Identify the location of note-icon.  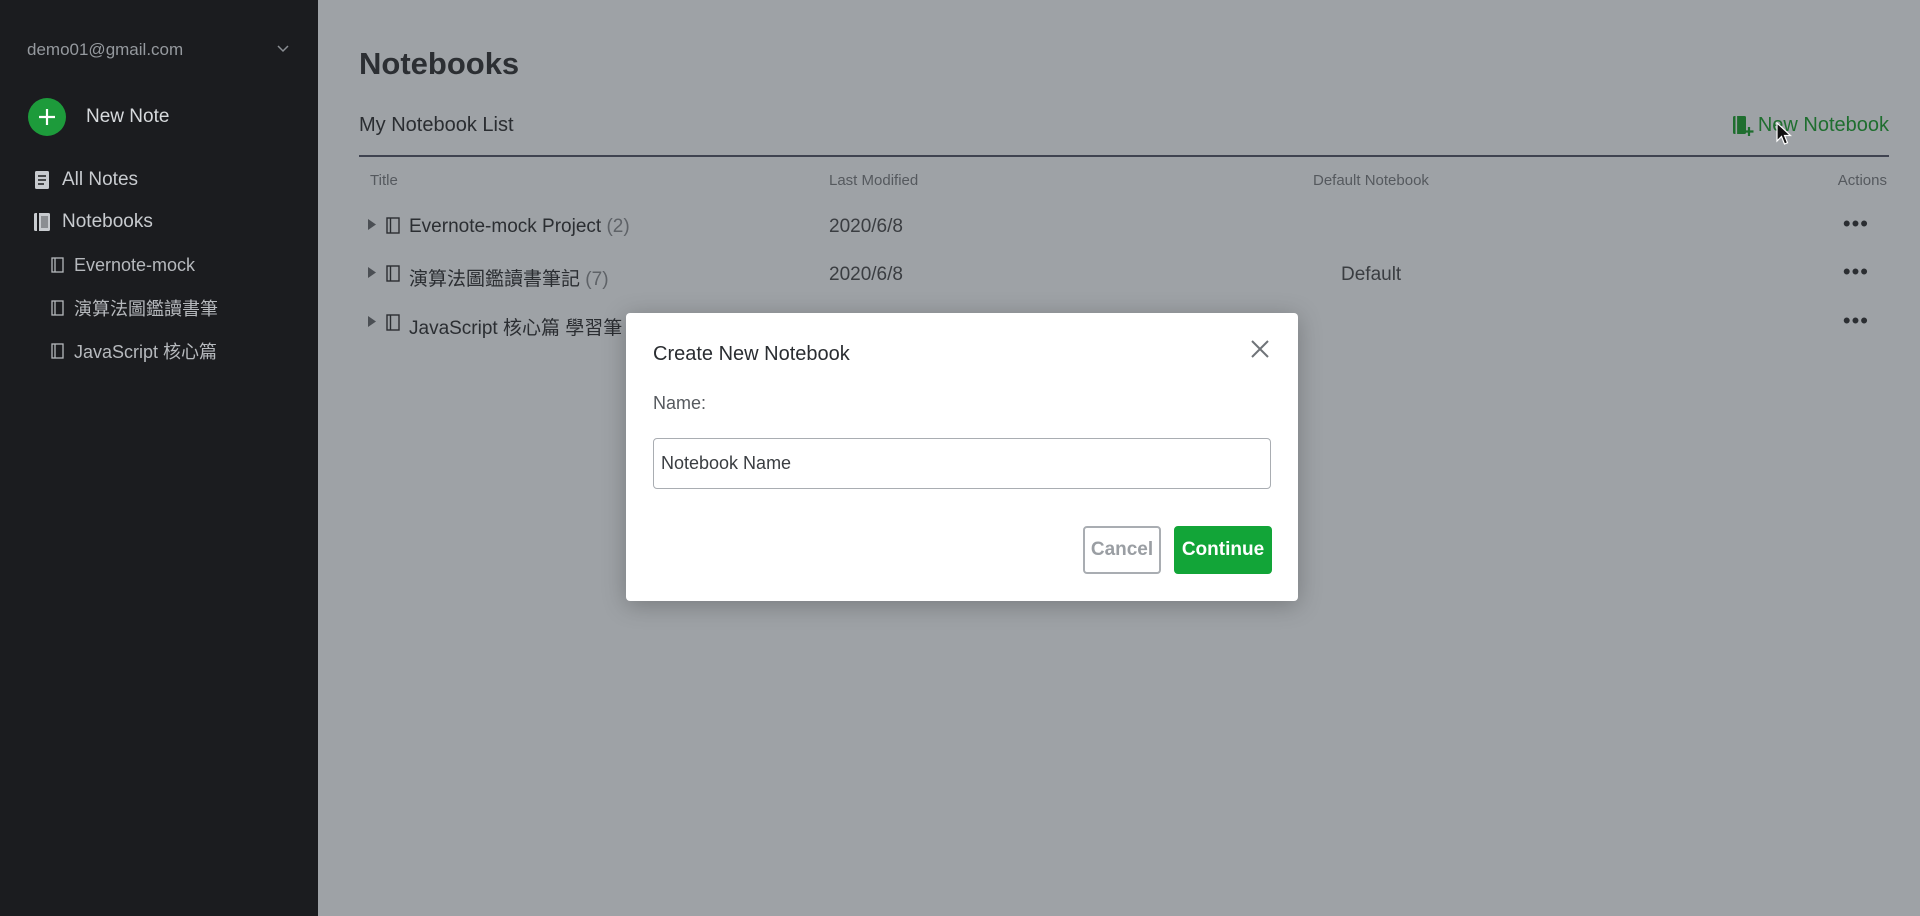
(42, 180).